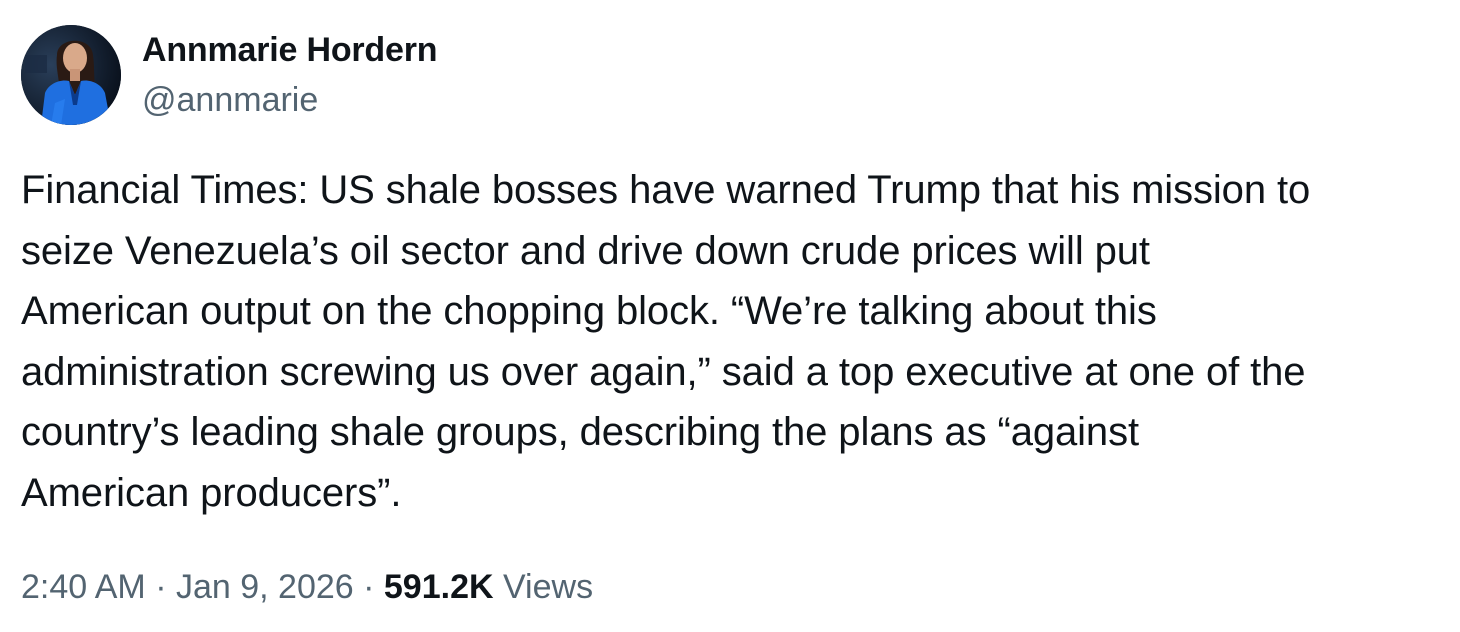 The height and width of the screenshot is (632, 1460). I want to click on views-count: 591.2K, so click(439, 587).